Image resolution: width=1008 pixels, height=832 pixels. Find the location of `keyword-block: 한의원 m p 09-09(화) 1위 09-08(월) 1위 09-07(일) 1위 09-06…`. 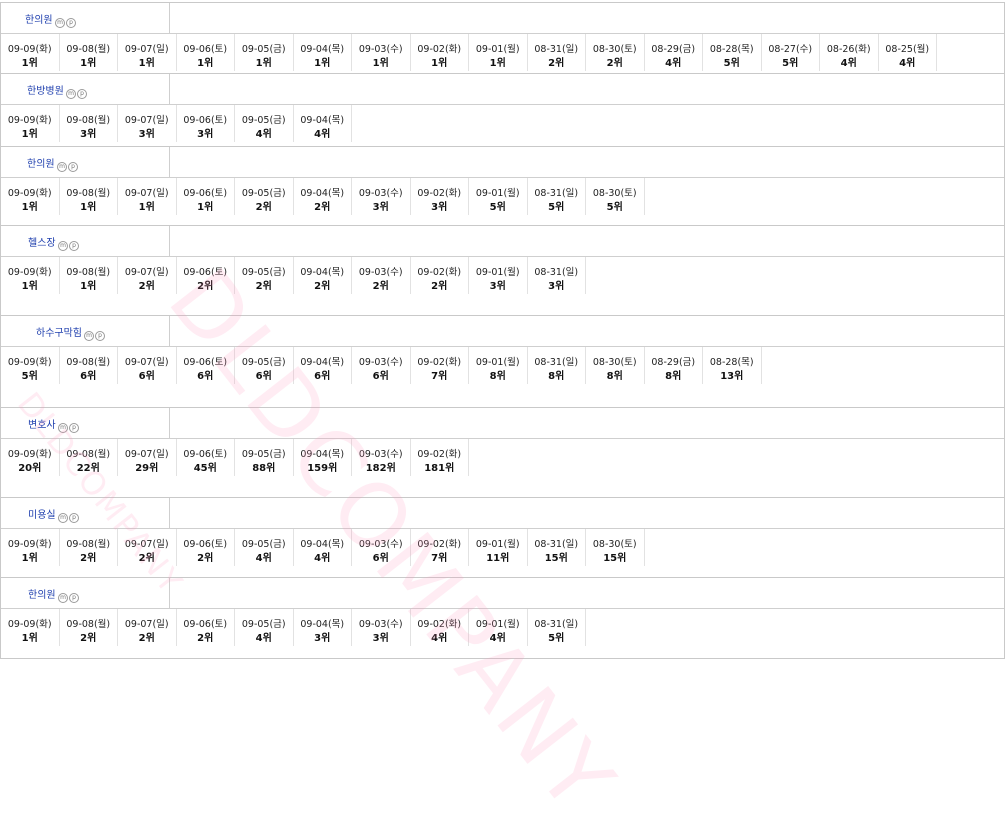

keyword-block: 한의원 m p 09-09(화) 1위 09-08(월) 1위 09-07(일) 1위 09-06… is located at coordinates (502, 38).